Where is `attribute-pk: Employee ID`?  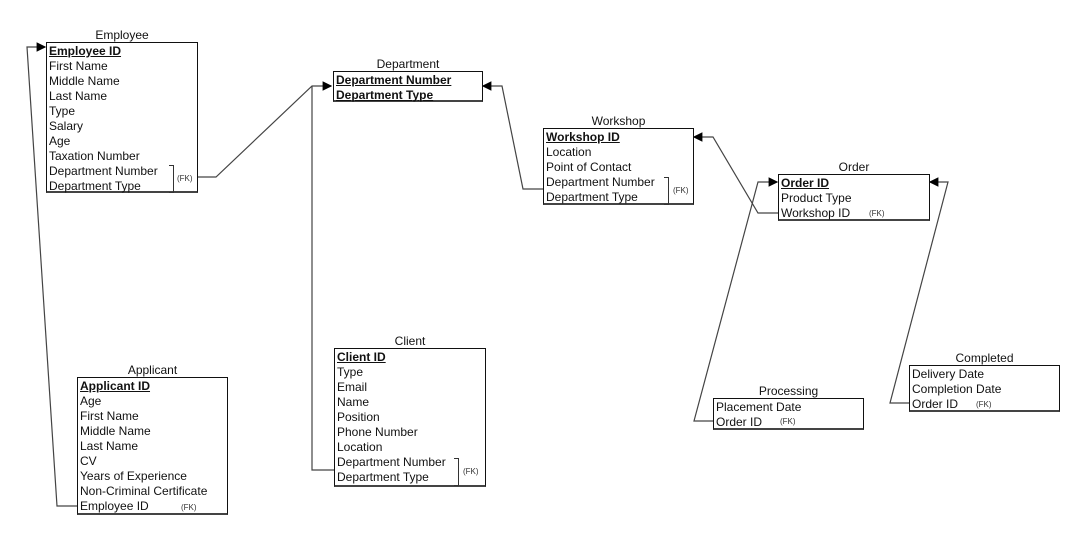 attribute-pk: Employee ID is located at coordinates (85, 51).